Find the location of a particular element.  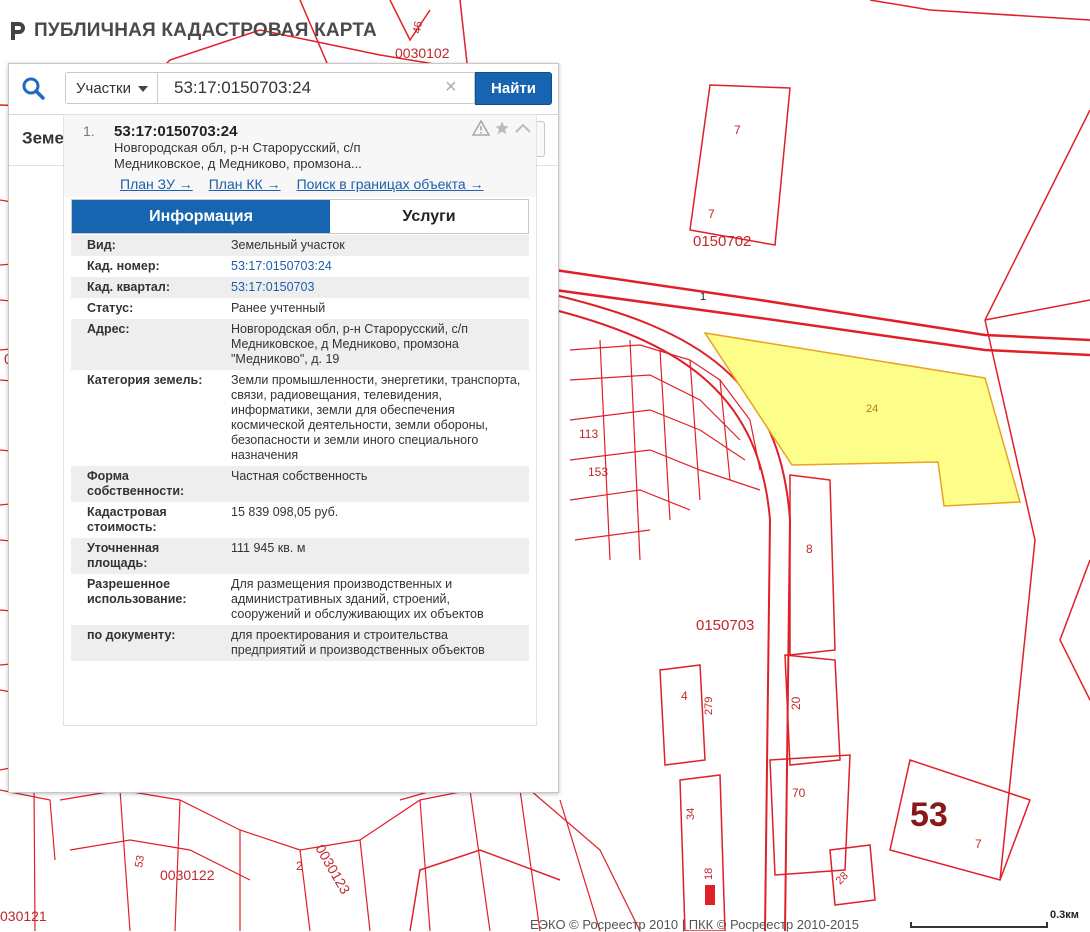

info-row-value: Частная собственность is located at coordinates (375, 484).